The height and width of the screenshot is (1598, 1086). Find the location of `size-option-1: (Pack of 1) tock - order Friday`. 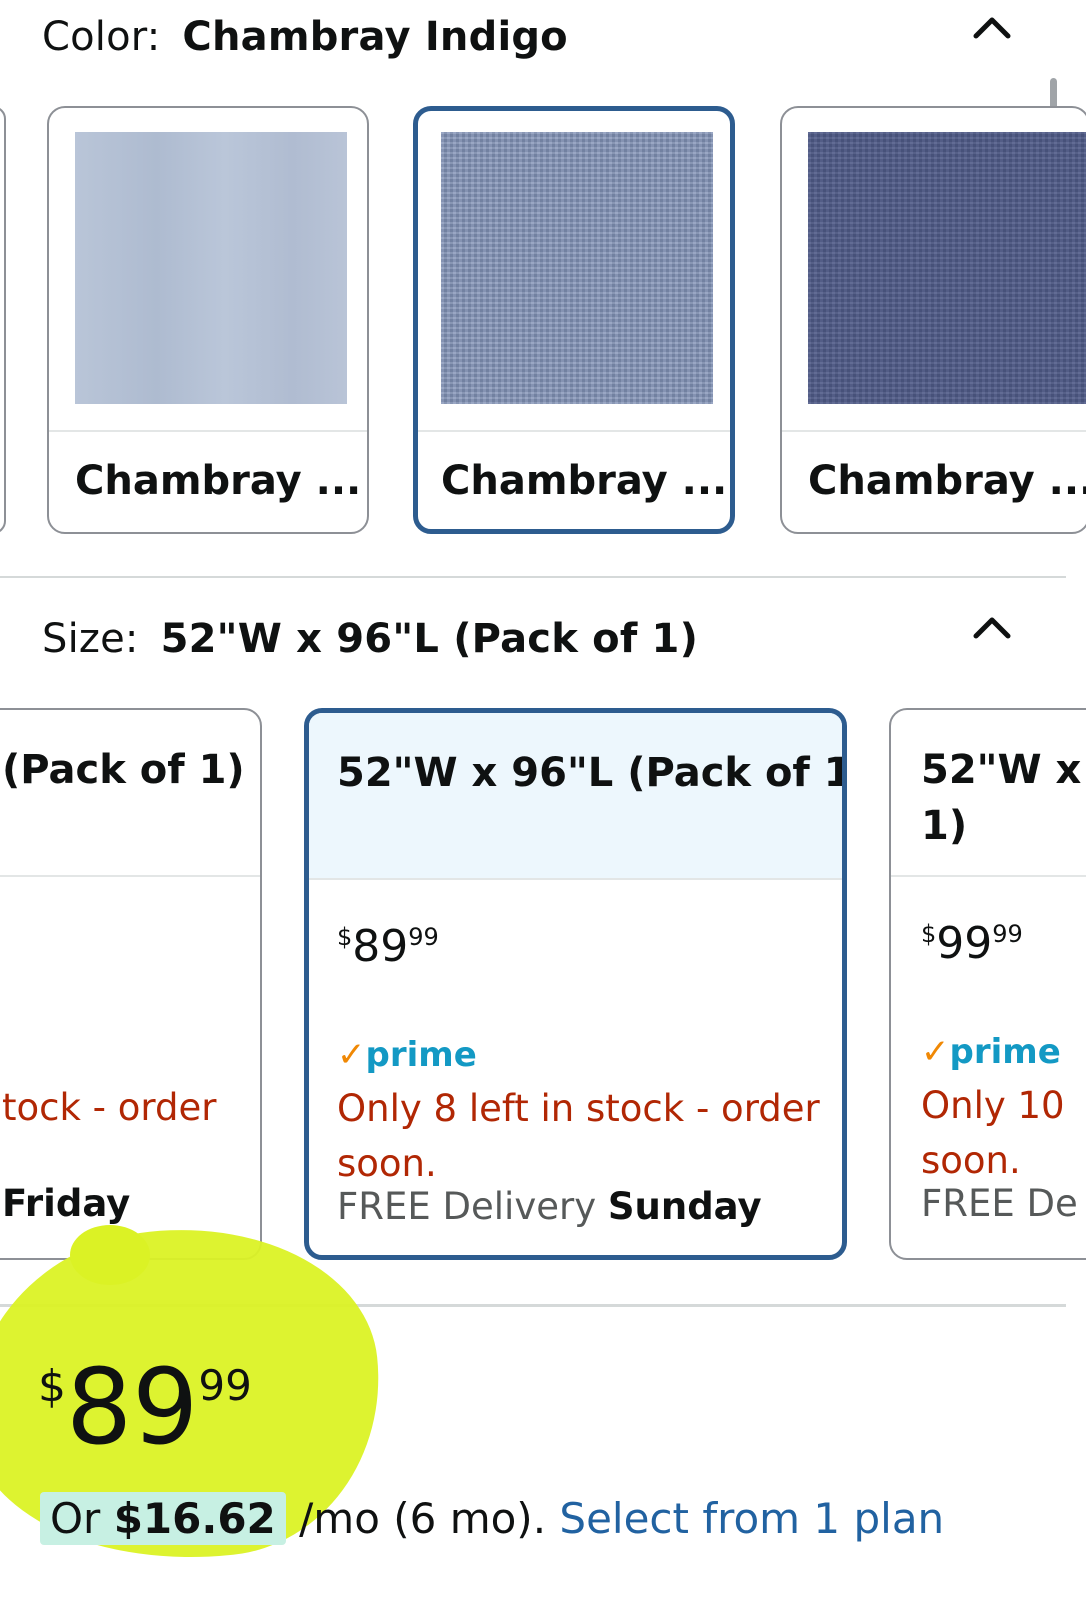

size-option-1: (Pack of 1) tock - order Friday is located at coordinates (131, 984).